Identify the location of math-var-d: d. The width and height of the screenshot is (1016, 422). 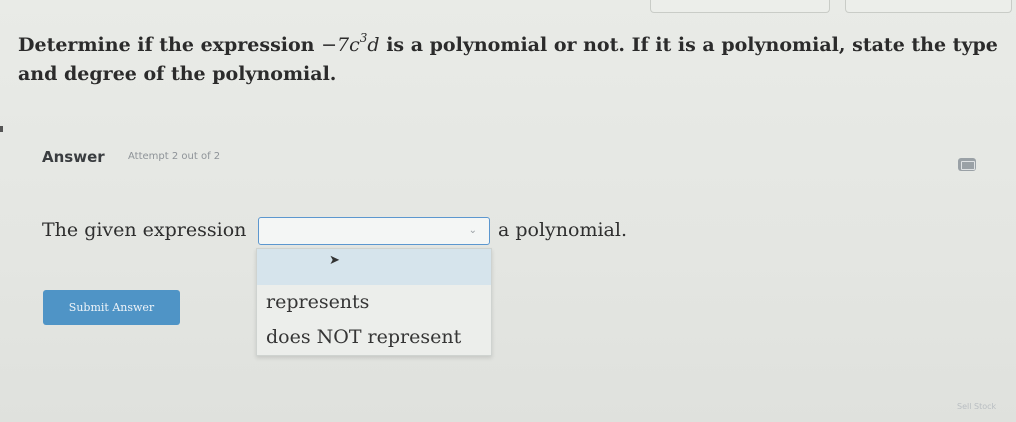
(373, 45).